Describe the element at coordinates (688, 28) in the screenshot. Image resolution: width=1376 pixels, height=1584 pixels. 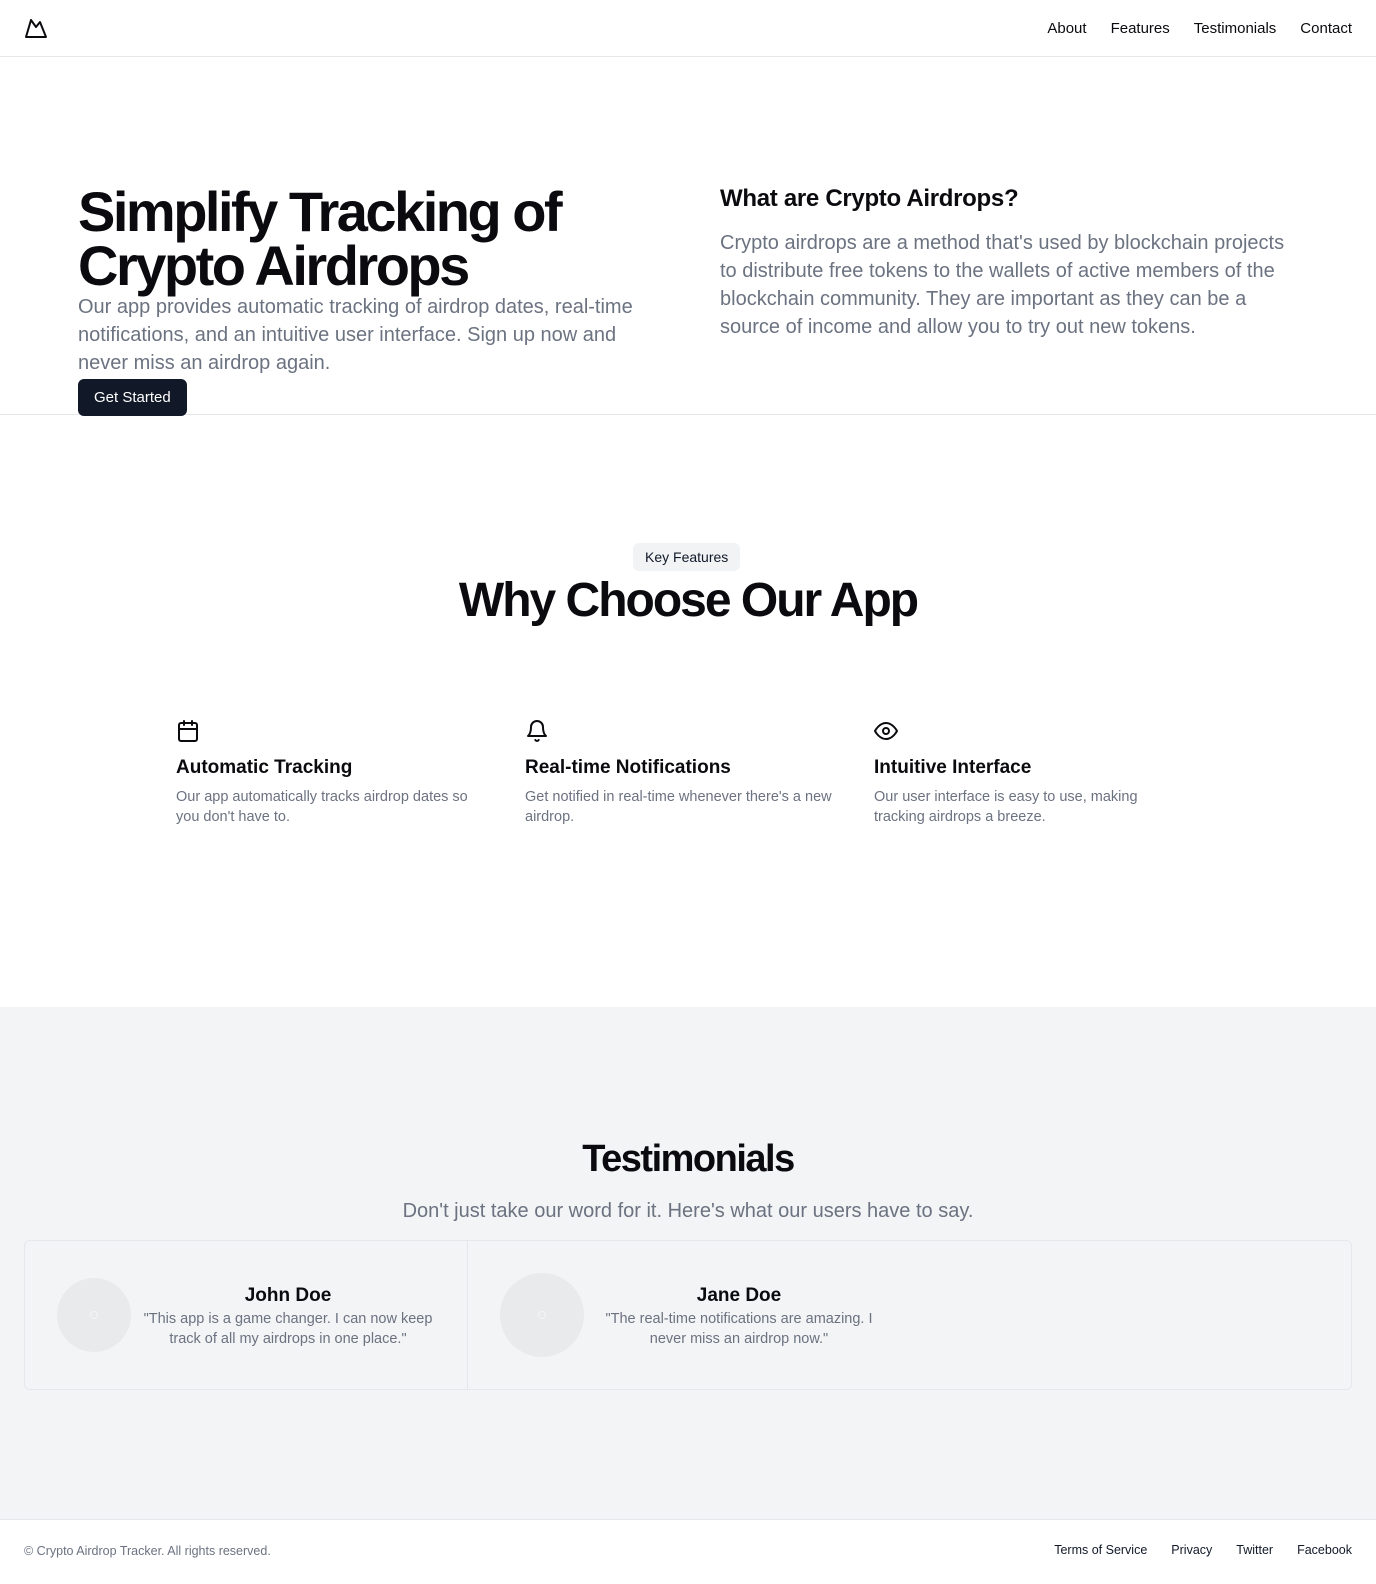
I see `site-header: About Features Testimonials Contact` at that location.